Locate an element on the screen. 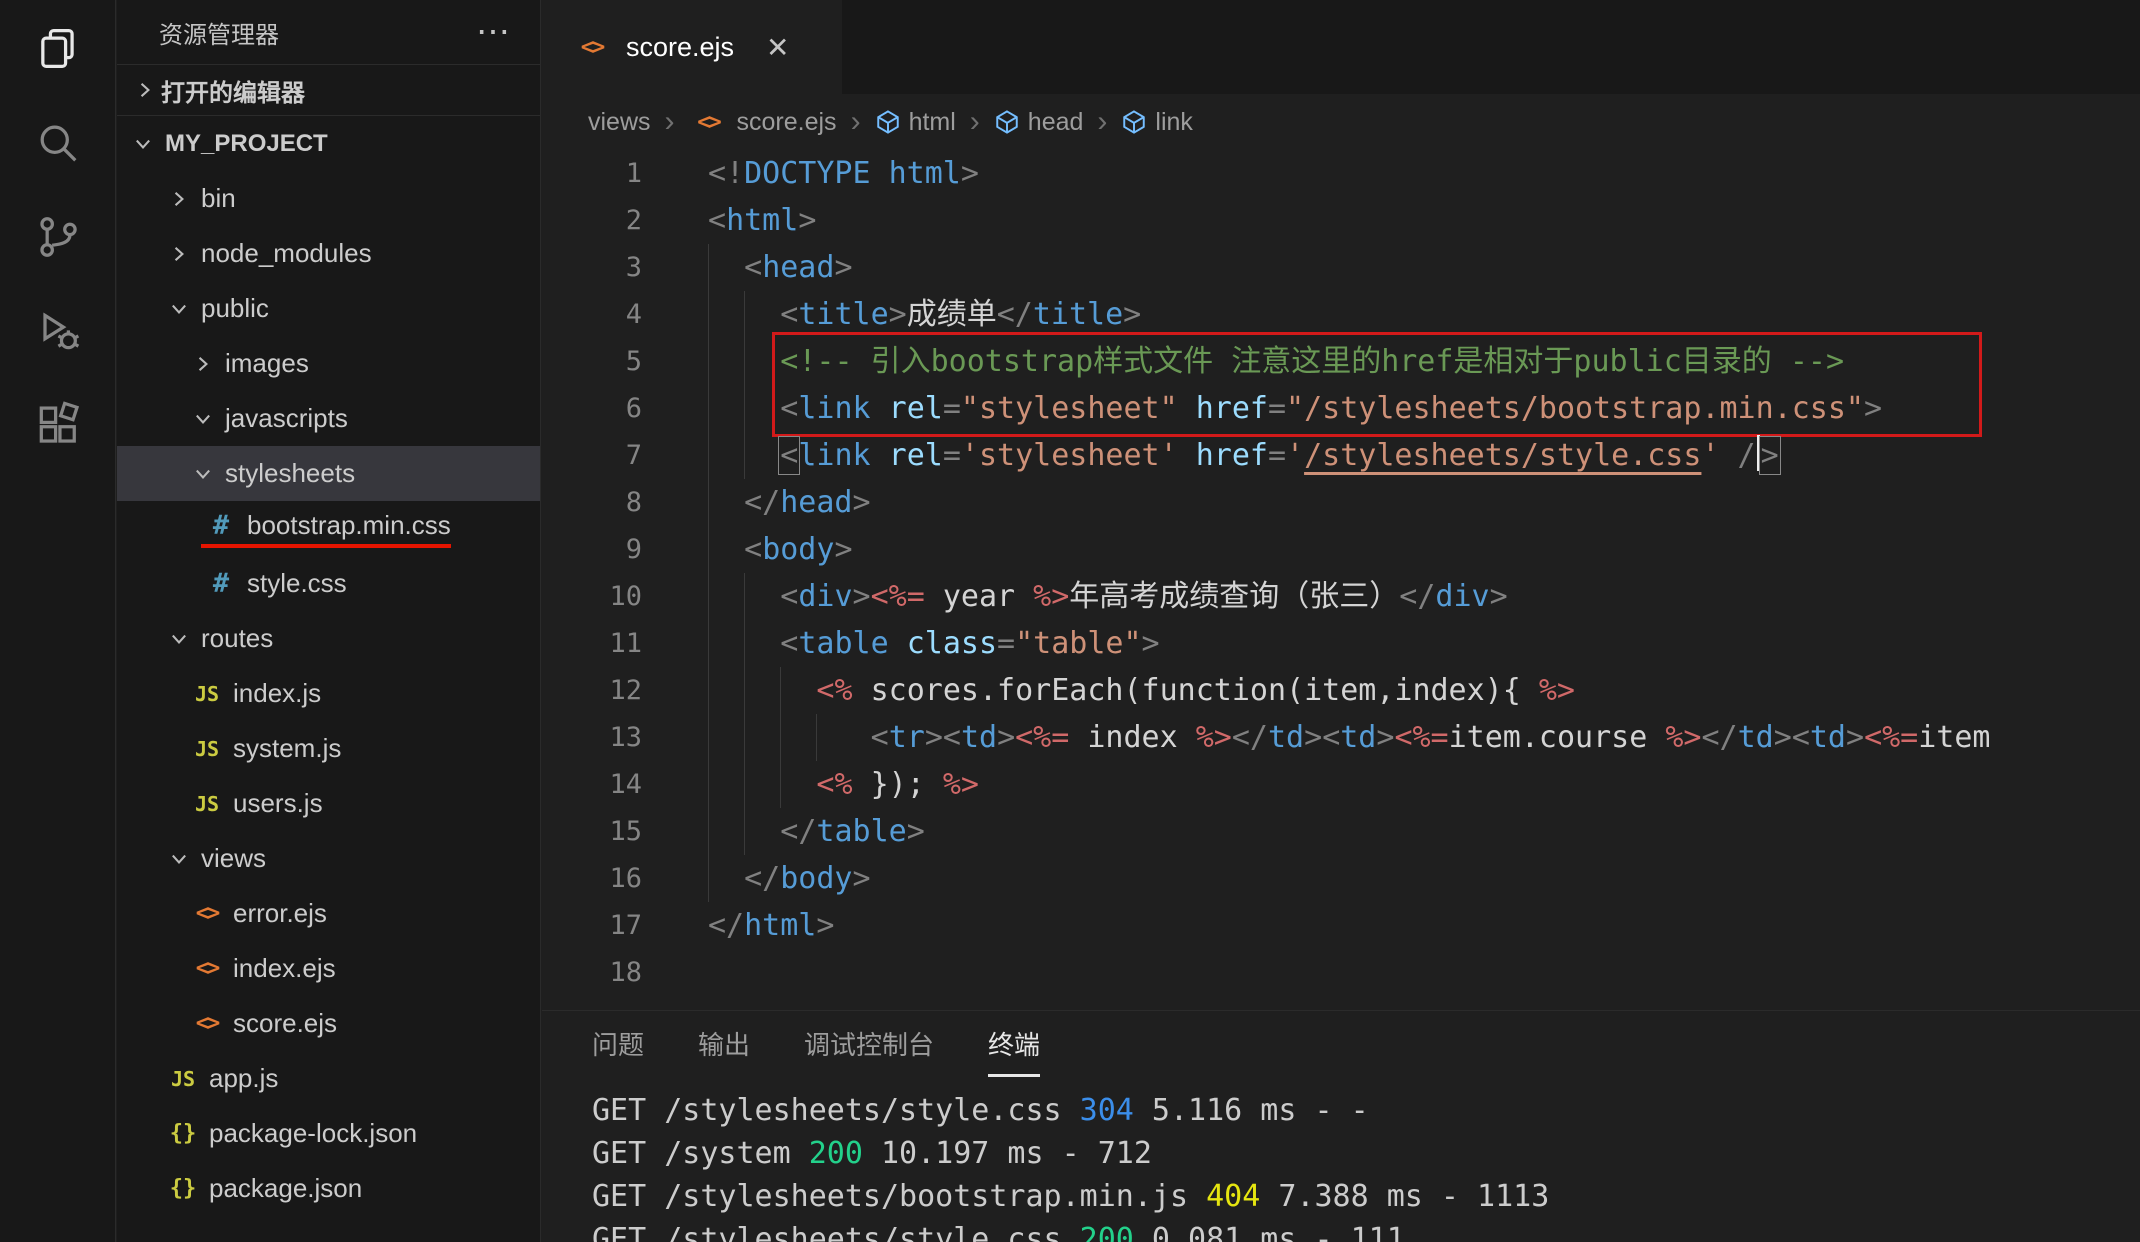  tree-item-users.js: JS users.js is located at coordinates (328, 803).